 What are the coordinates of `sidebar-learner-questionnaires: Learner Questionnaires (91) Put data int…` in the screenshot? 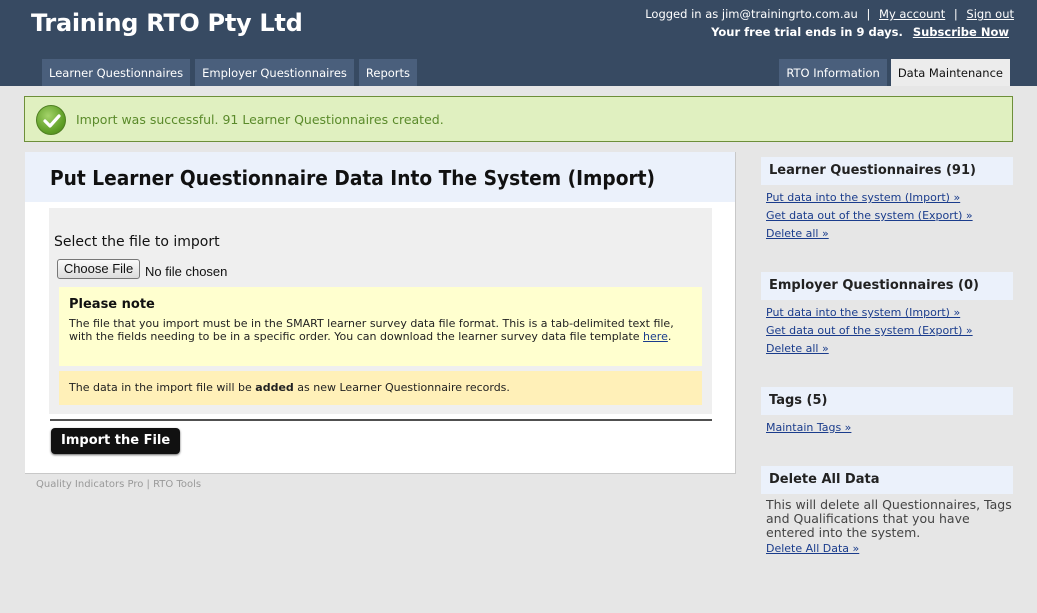 It's located at (887, 200).